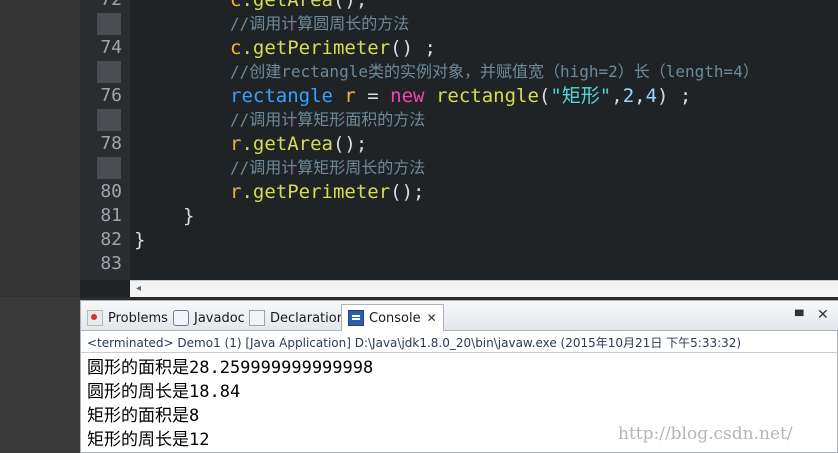 Image resolution: width=838 pixels, height=453 pixels. What do you see at coordinates (257, 318) in the screenshot?
I see `declaration-icon` at bounding box center [257, 318].